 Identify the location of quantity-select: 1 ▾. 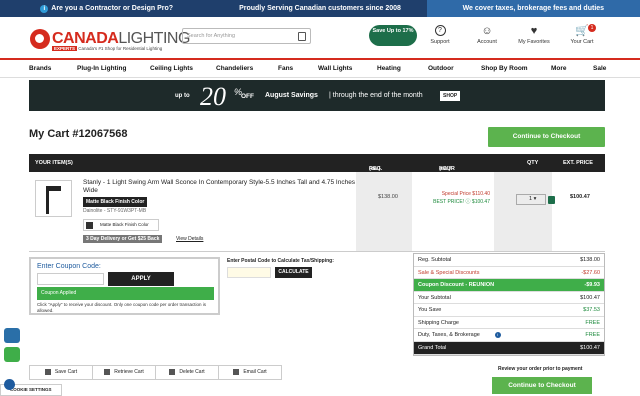
(531, 199).